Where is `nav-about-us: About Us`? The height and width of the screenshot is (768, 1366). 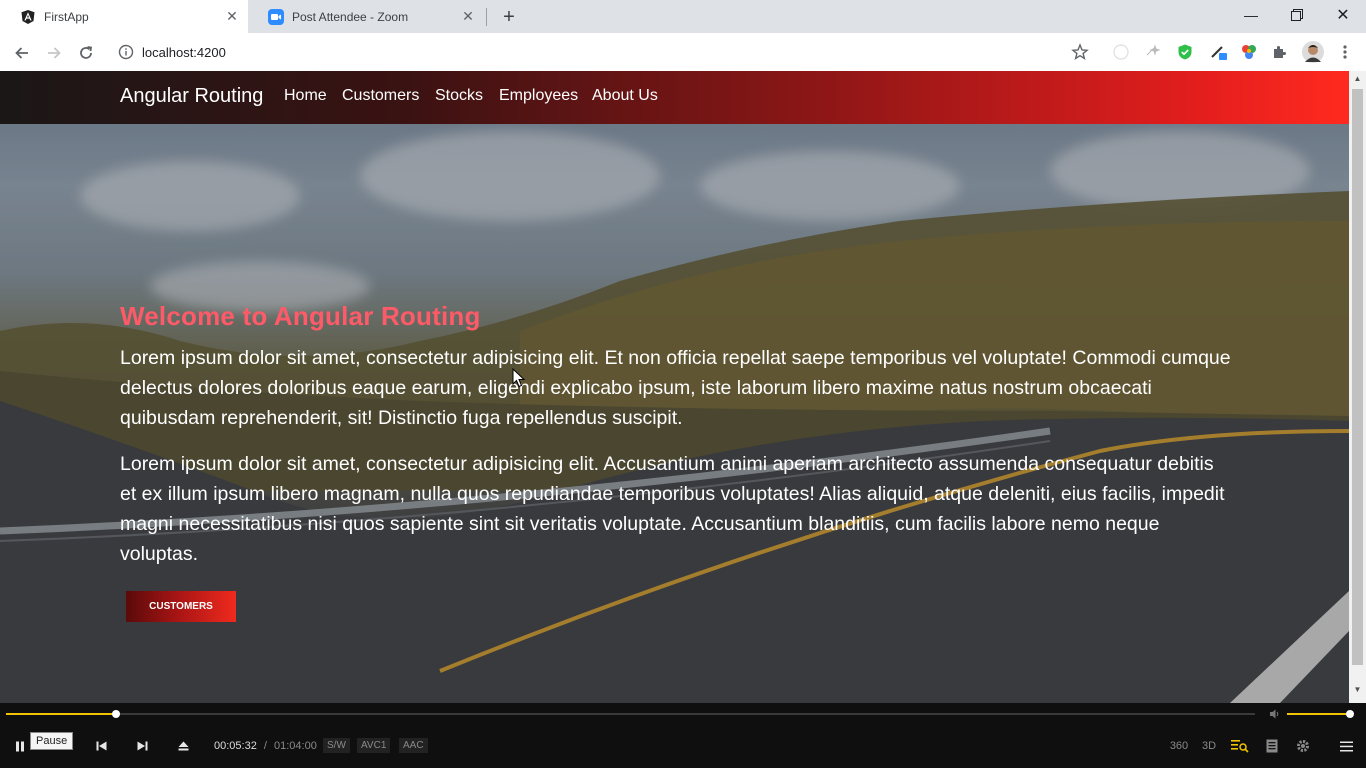 nav-about-us: About Us is located at coordinates (625, 96).